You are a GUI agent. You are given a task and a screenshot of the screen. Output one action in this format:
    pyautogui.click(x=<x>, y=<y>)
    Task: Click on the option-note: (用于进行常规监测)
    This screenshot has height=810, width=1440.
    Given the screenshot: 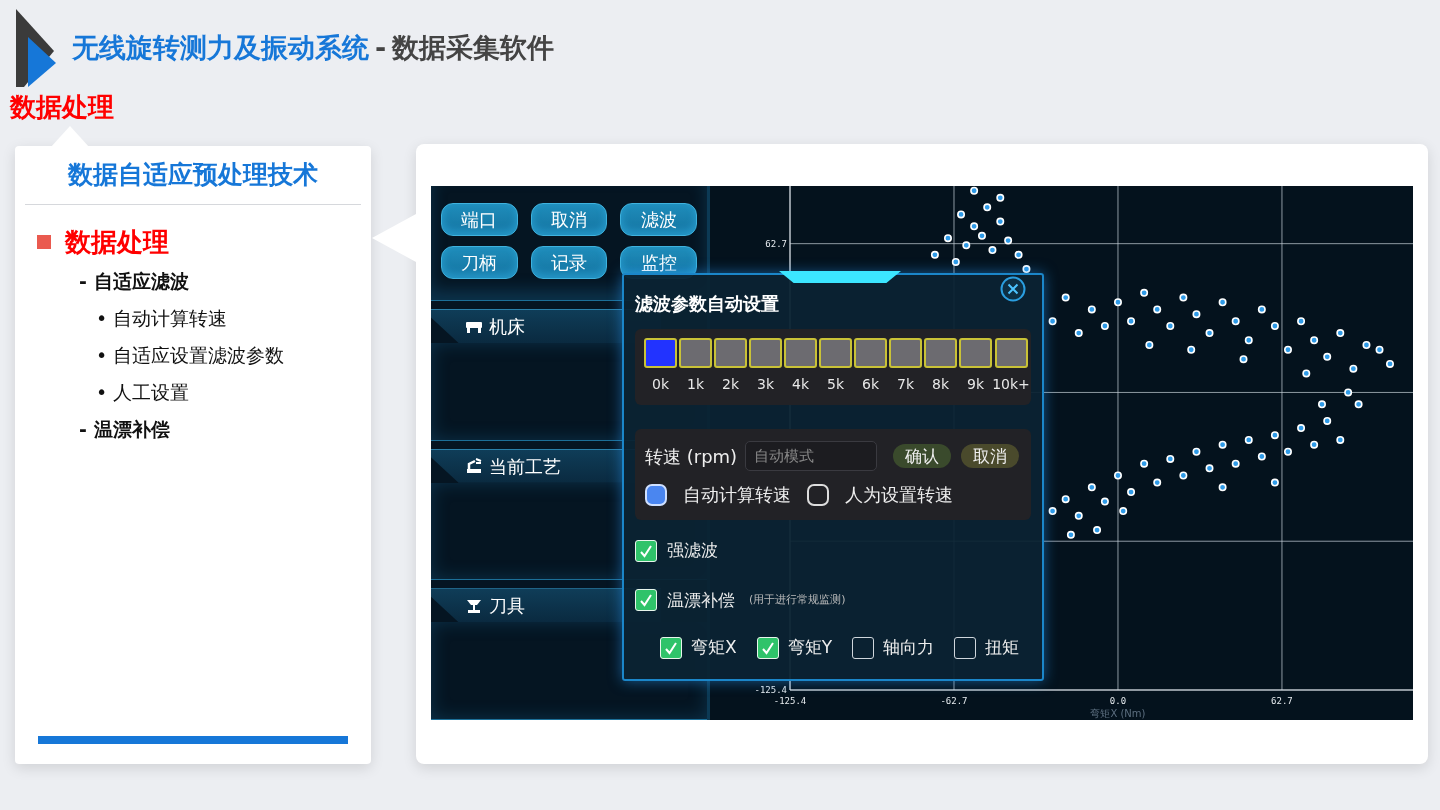 What is the action you would take?
    pyautogui.click(x=797, y=600)
    